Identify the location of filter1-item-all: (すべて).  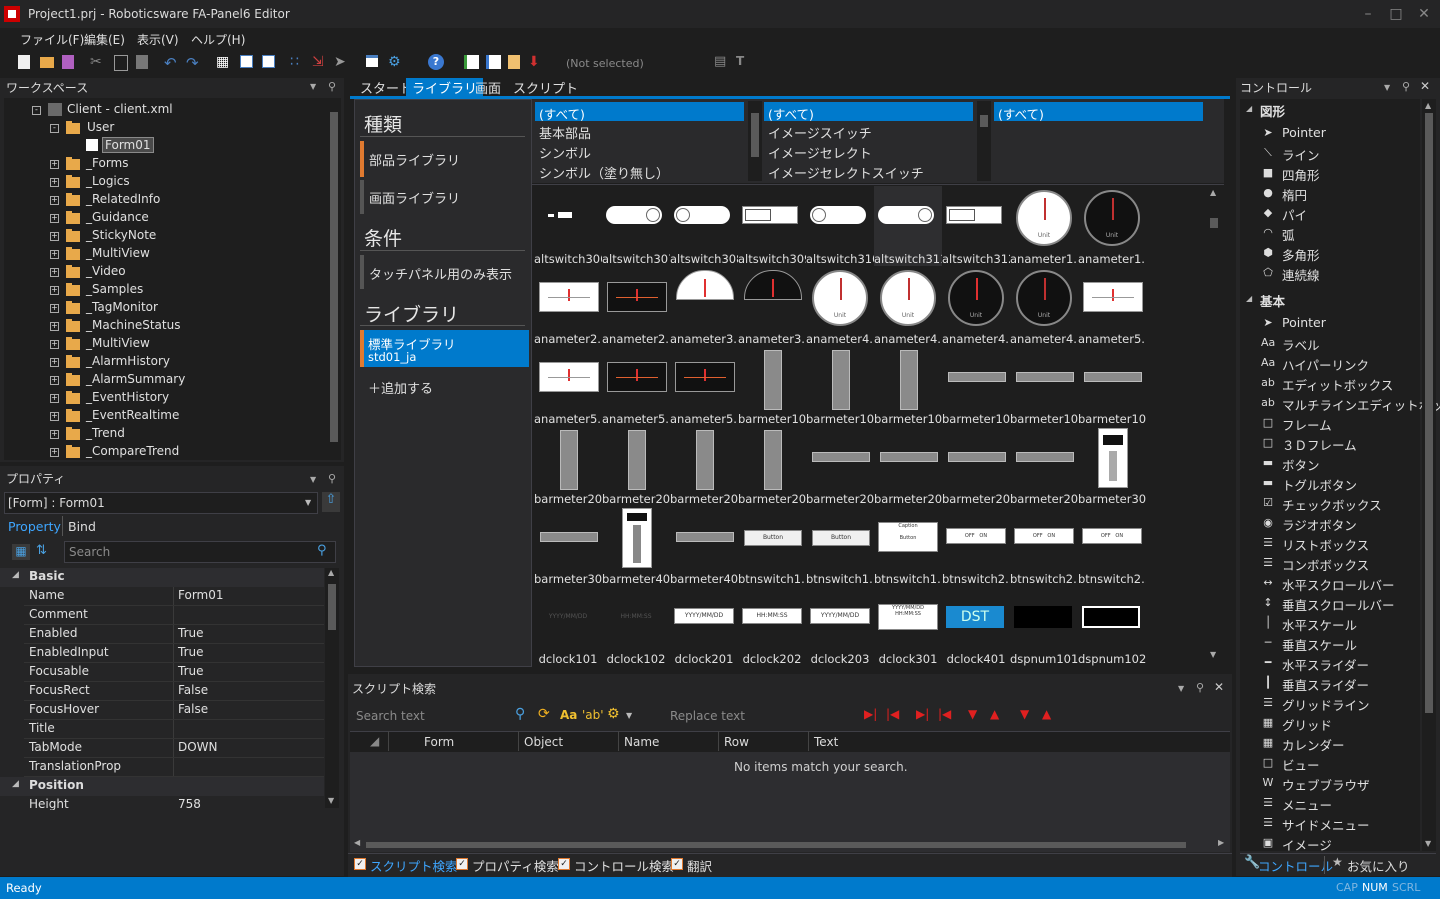
(639, 112).